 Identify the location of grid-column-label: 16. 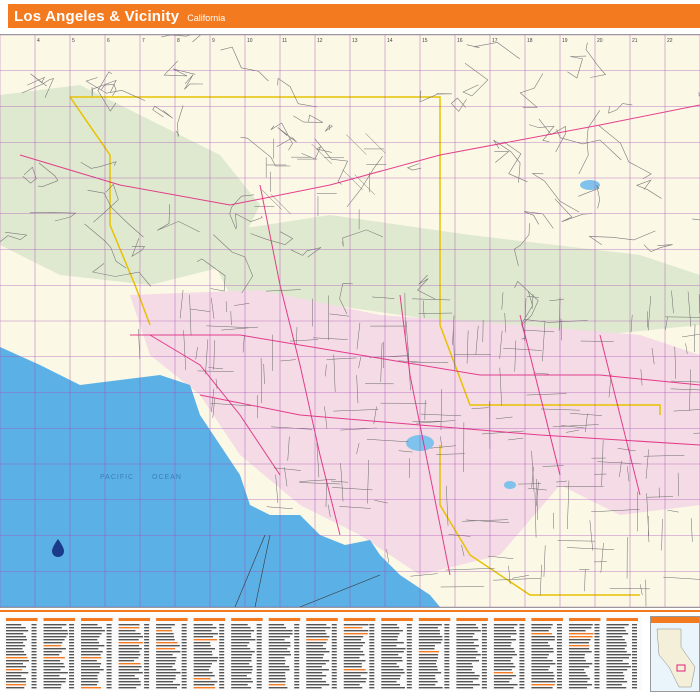
(460, 41).